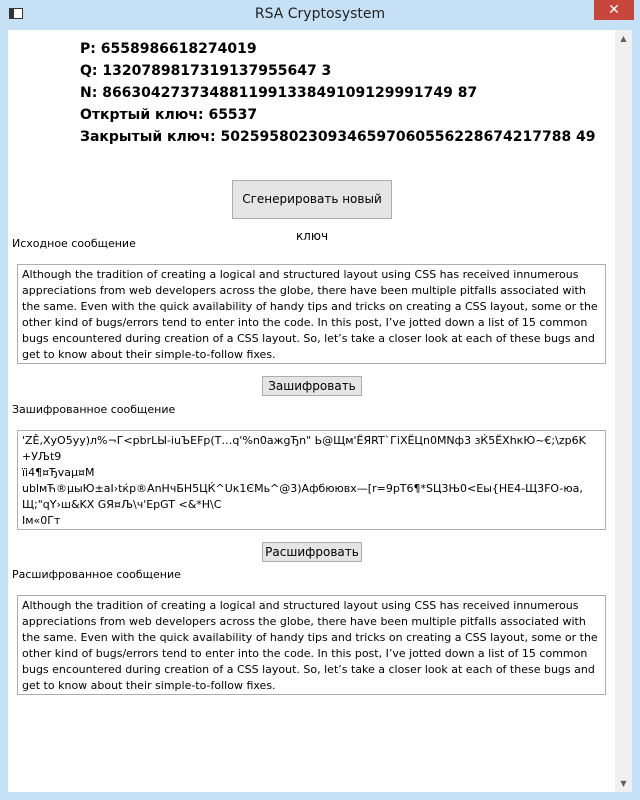 The image size is (640, 800). What do you see at coordinates (290, 93) in the screenshot?
I see `n-value: 866304273734881199133849109129991749 87` at bounding box center [290, 93].